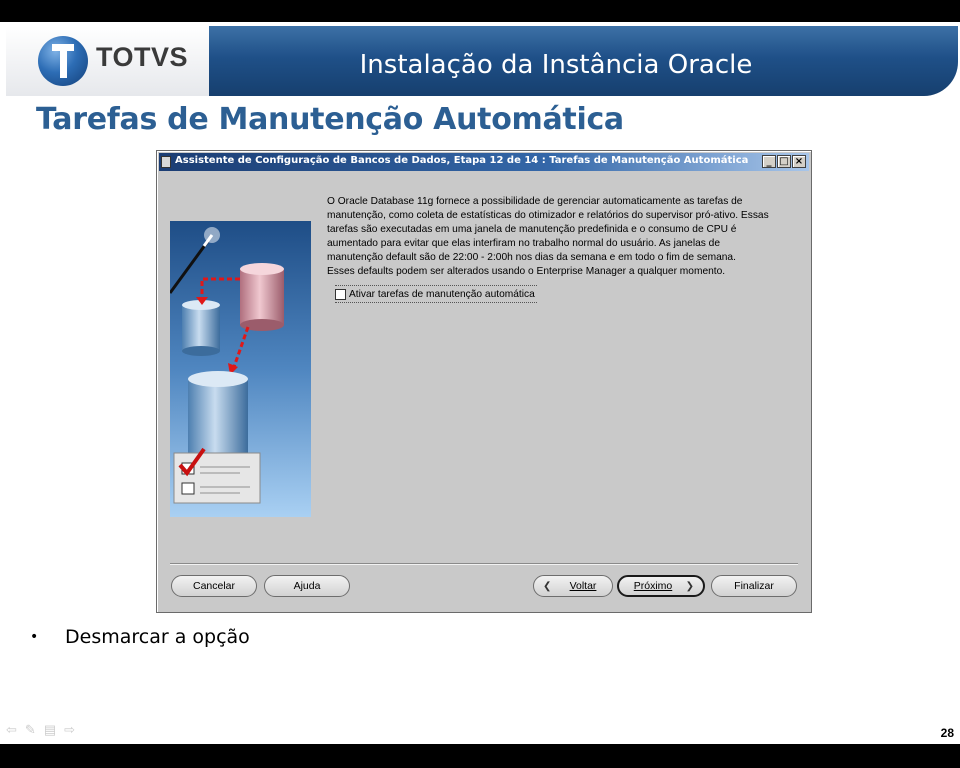  Describe the element at coordinates (307, 586) in the screenshot. I see `help-button: Ajuda` at that location.